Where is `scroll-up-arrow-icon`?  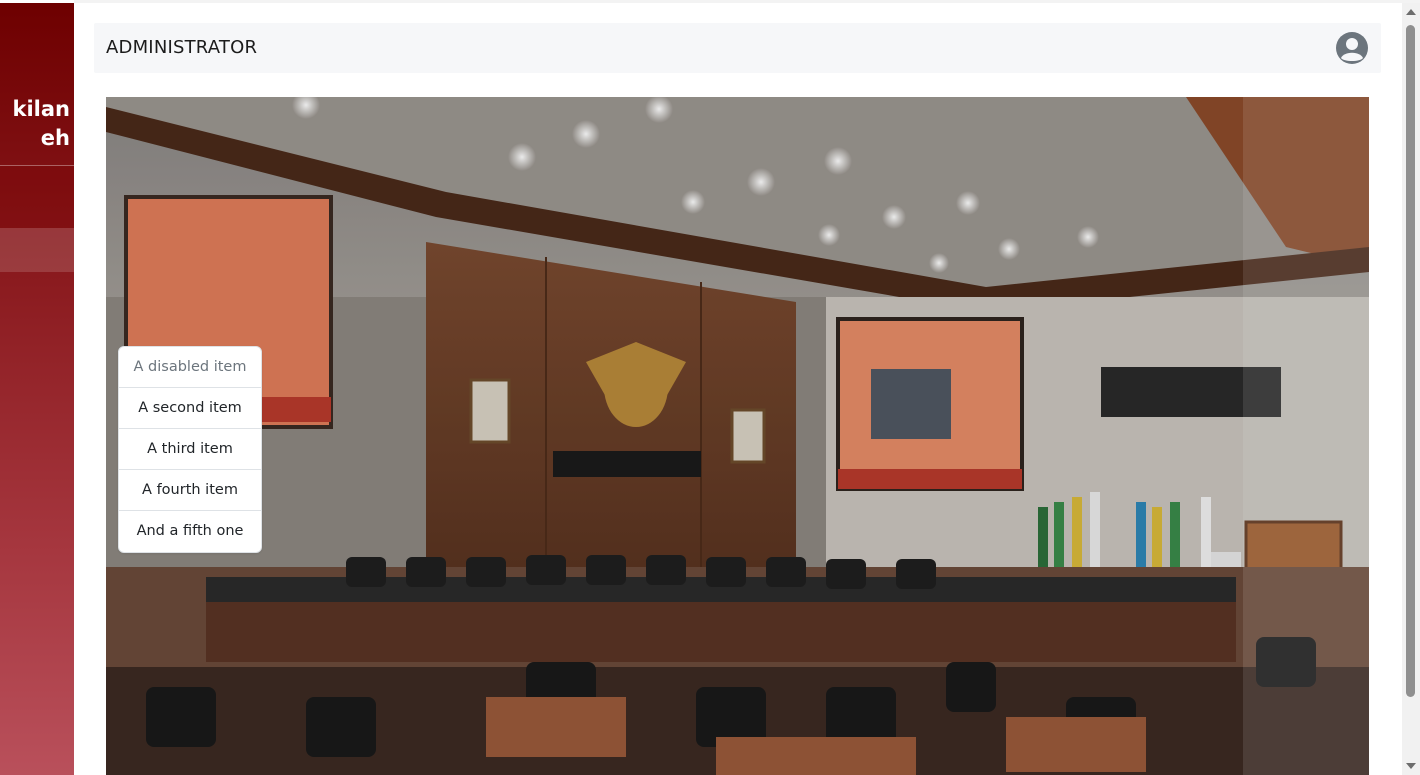 scroll-up-arrow-icon is located at coordinates (1411, 12).